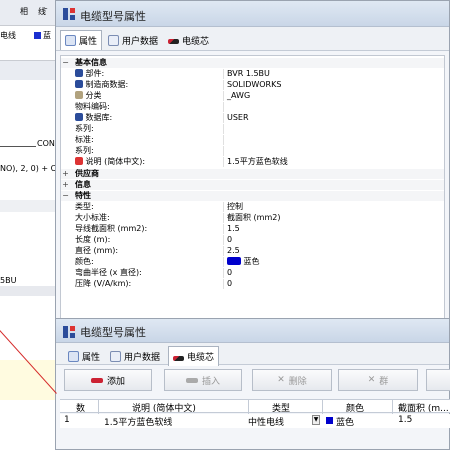 The image size is (450, 450). Describe the element at coordinates (252, 85) in the screenshot. I see `prop-row: 制造商数据: SOLIDWORKS` at that location.